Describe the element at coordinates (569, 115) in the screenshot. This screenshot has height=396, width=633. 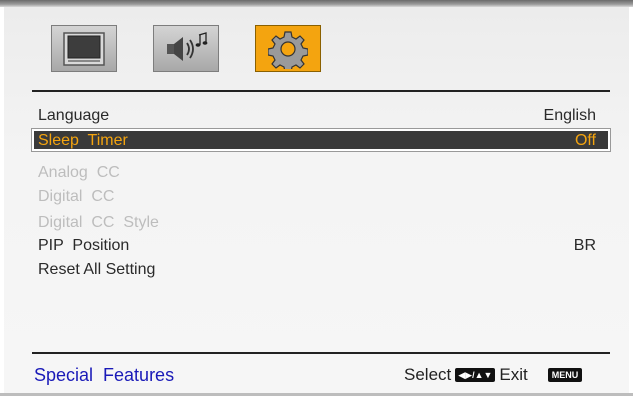
I see `language-value: English` at that location.